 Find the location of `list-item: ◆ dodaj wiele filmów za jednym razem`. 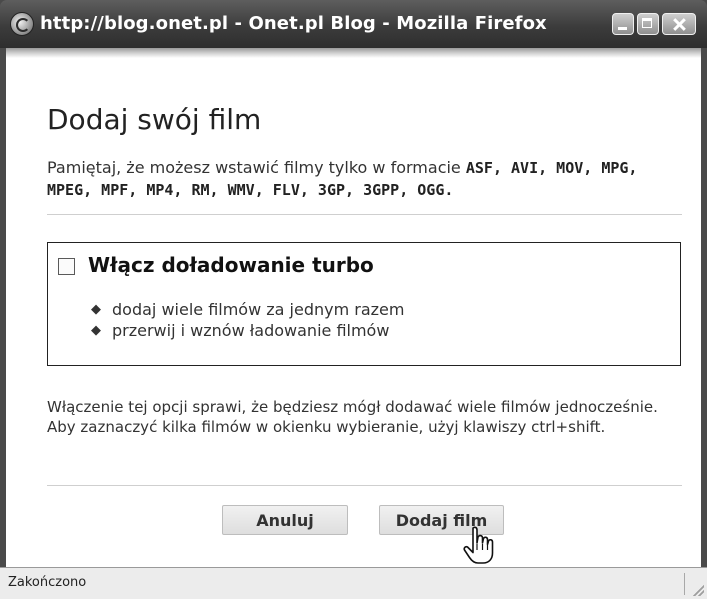

list-item: ◆ dodaj wiele filmów za jednym razem is located at coordinates (246, 309).